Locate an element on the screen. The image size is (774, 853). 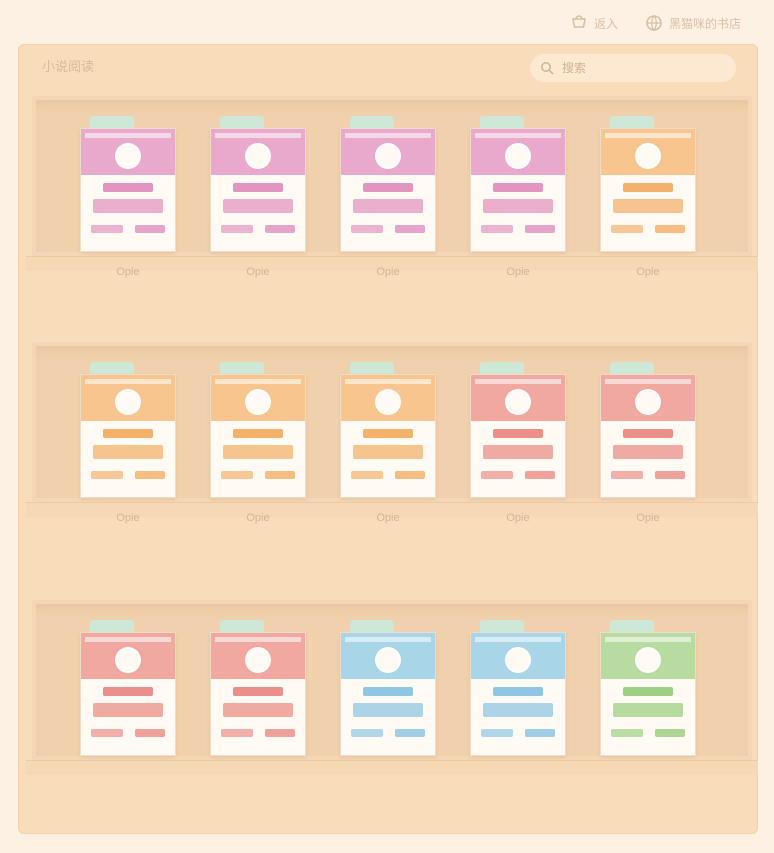
user-link: 黑猫咪的书店 is located at coordinates (693, 23).